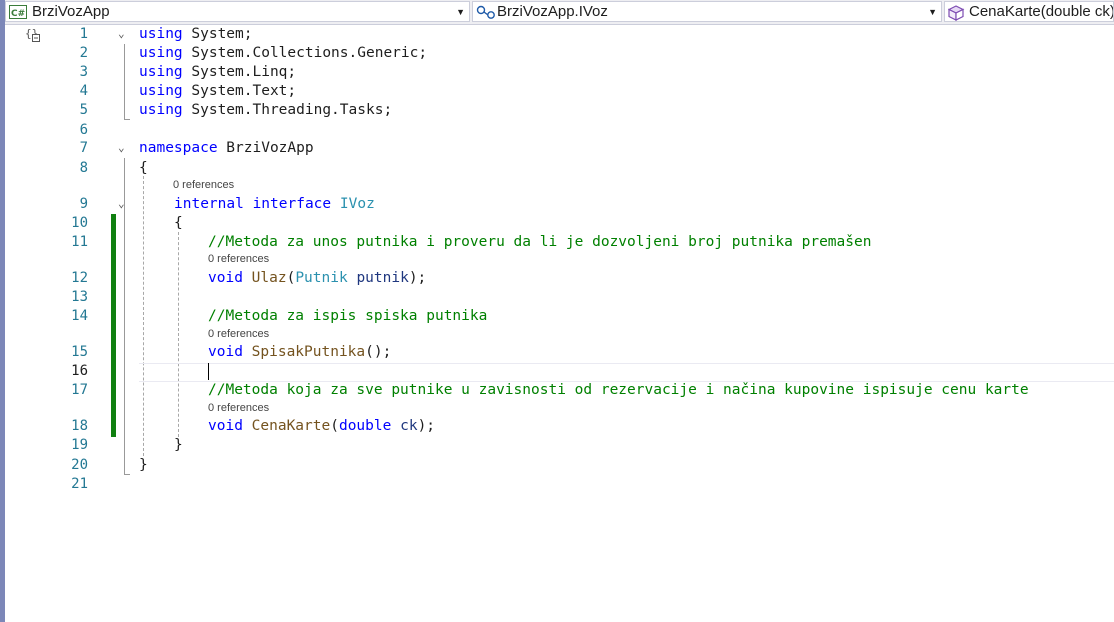  Describe the element at coordinates (237, 11) in the screenshot. I see `project-dropdown: C# BrziVozApp ▼` at that location.